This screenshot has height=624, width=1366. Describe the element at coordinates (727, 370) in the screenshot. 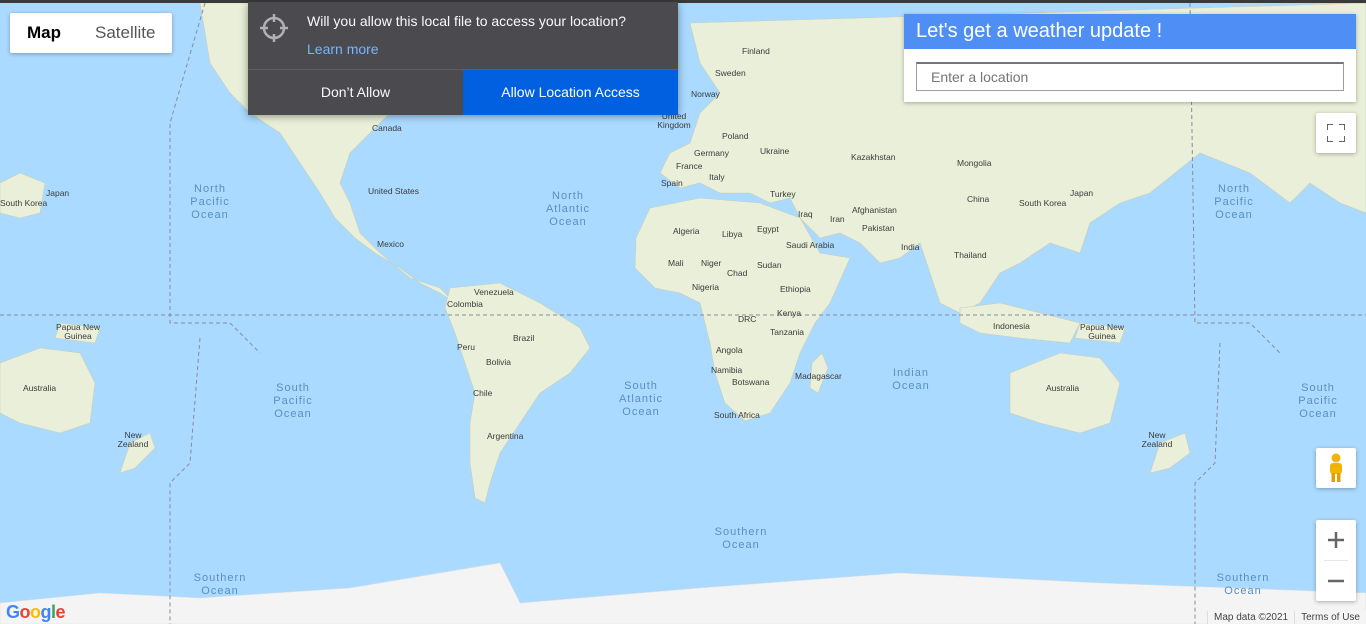

I see `country-label: Namibia` at that location.